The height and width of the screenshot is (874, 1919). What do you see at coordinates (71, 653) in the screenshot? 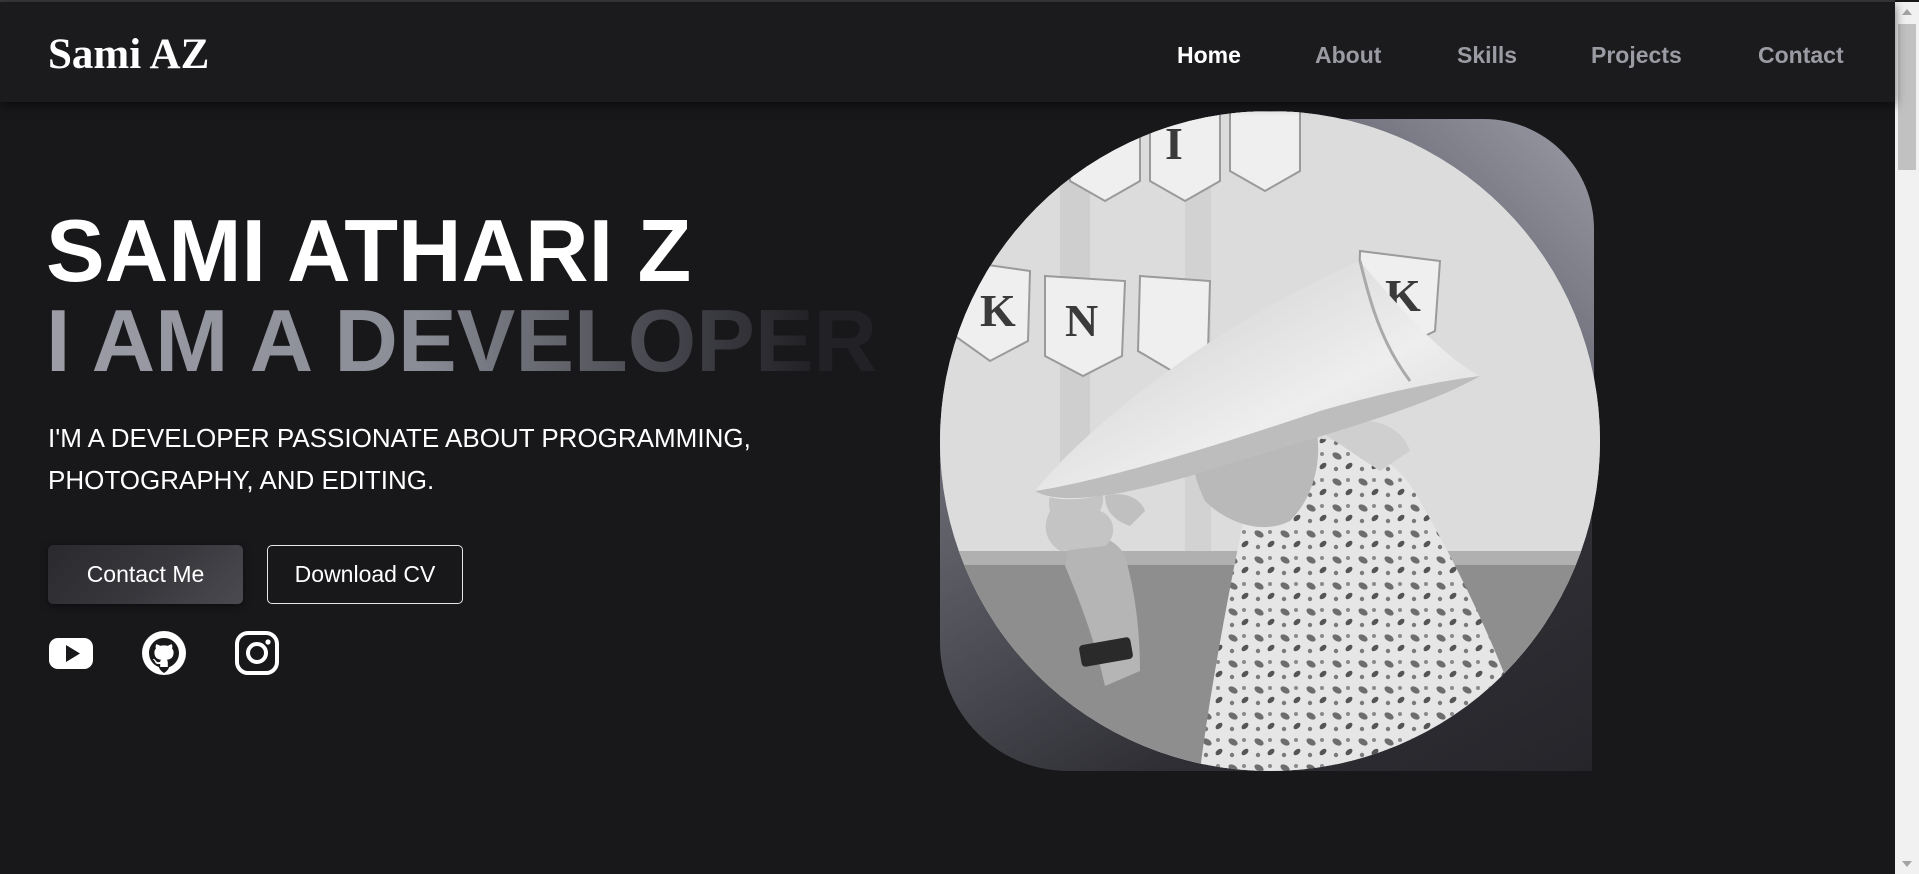
I see `youtube-icon` at bounding box center [71, 653].